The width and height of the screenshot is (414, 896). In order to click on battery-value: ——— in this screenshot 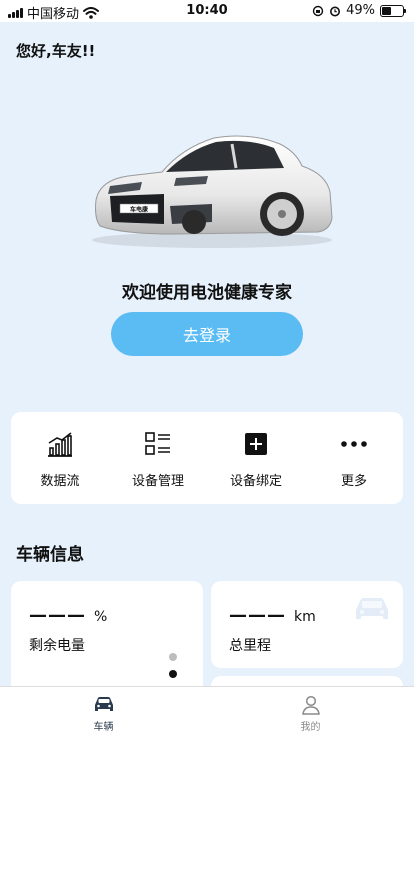, I will do `click(57, 615)`.